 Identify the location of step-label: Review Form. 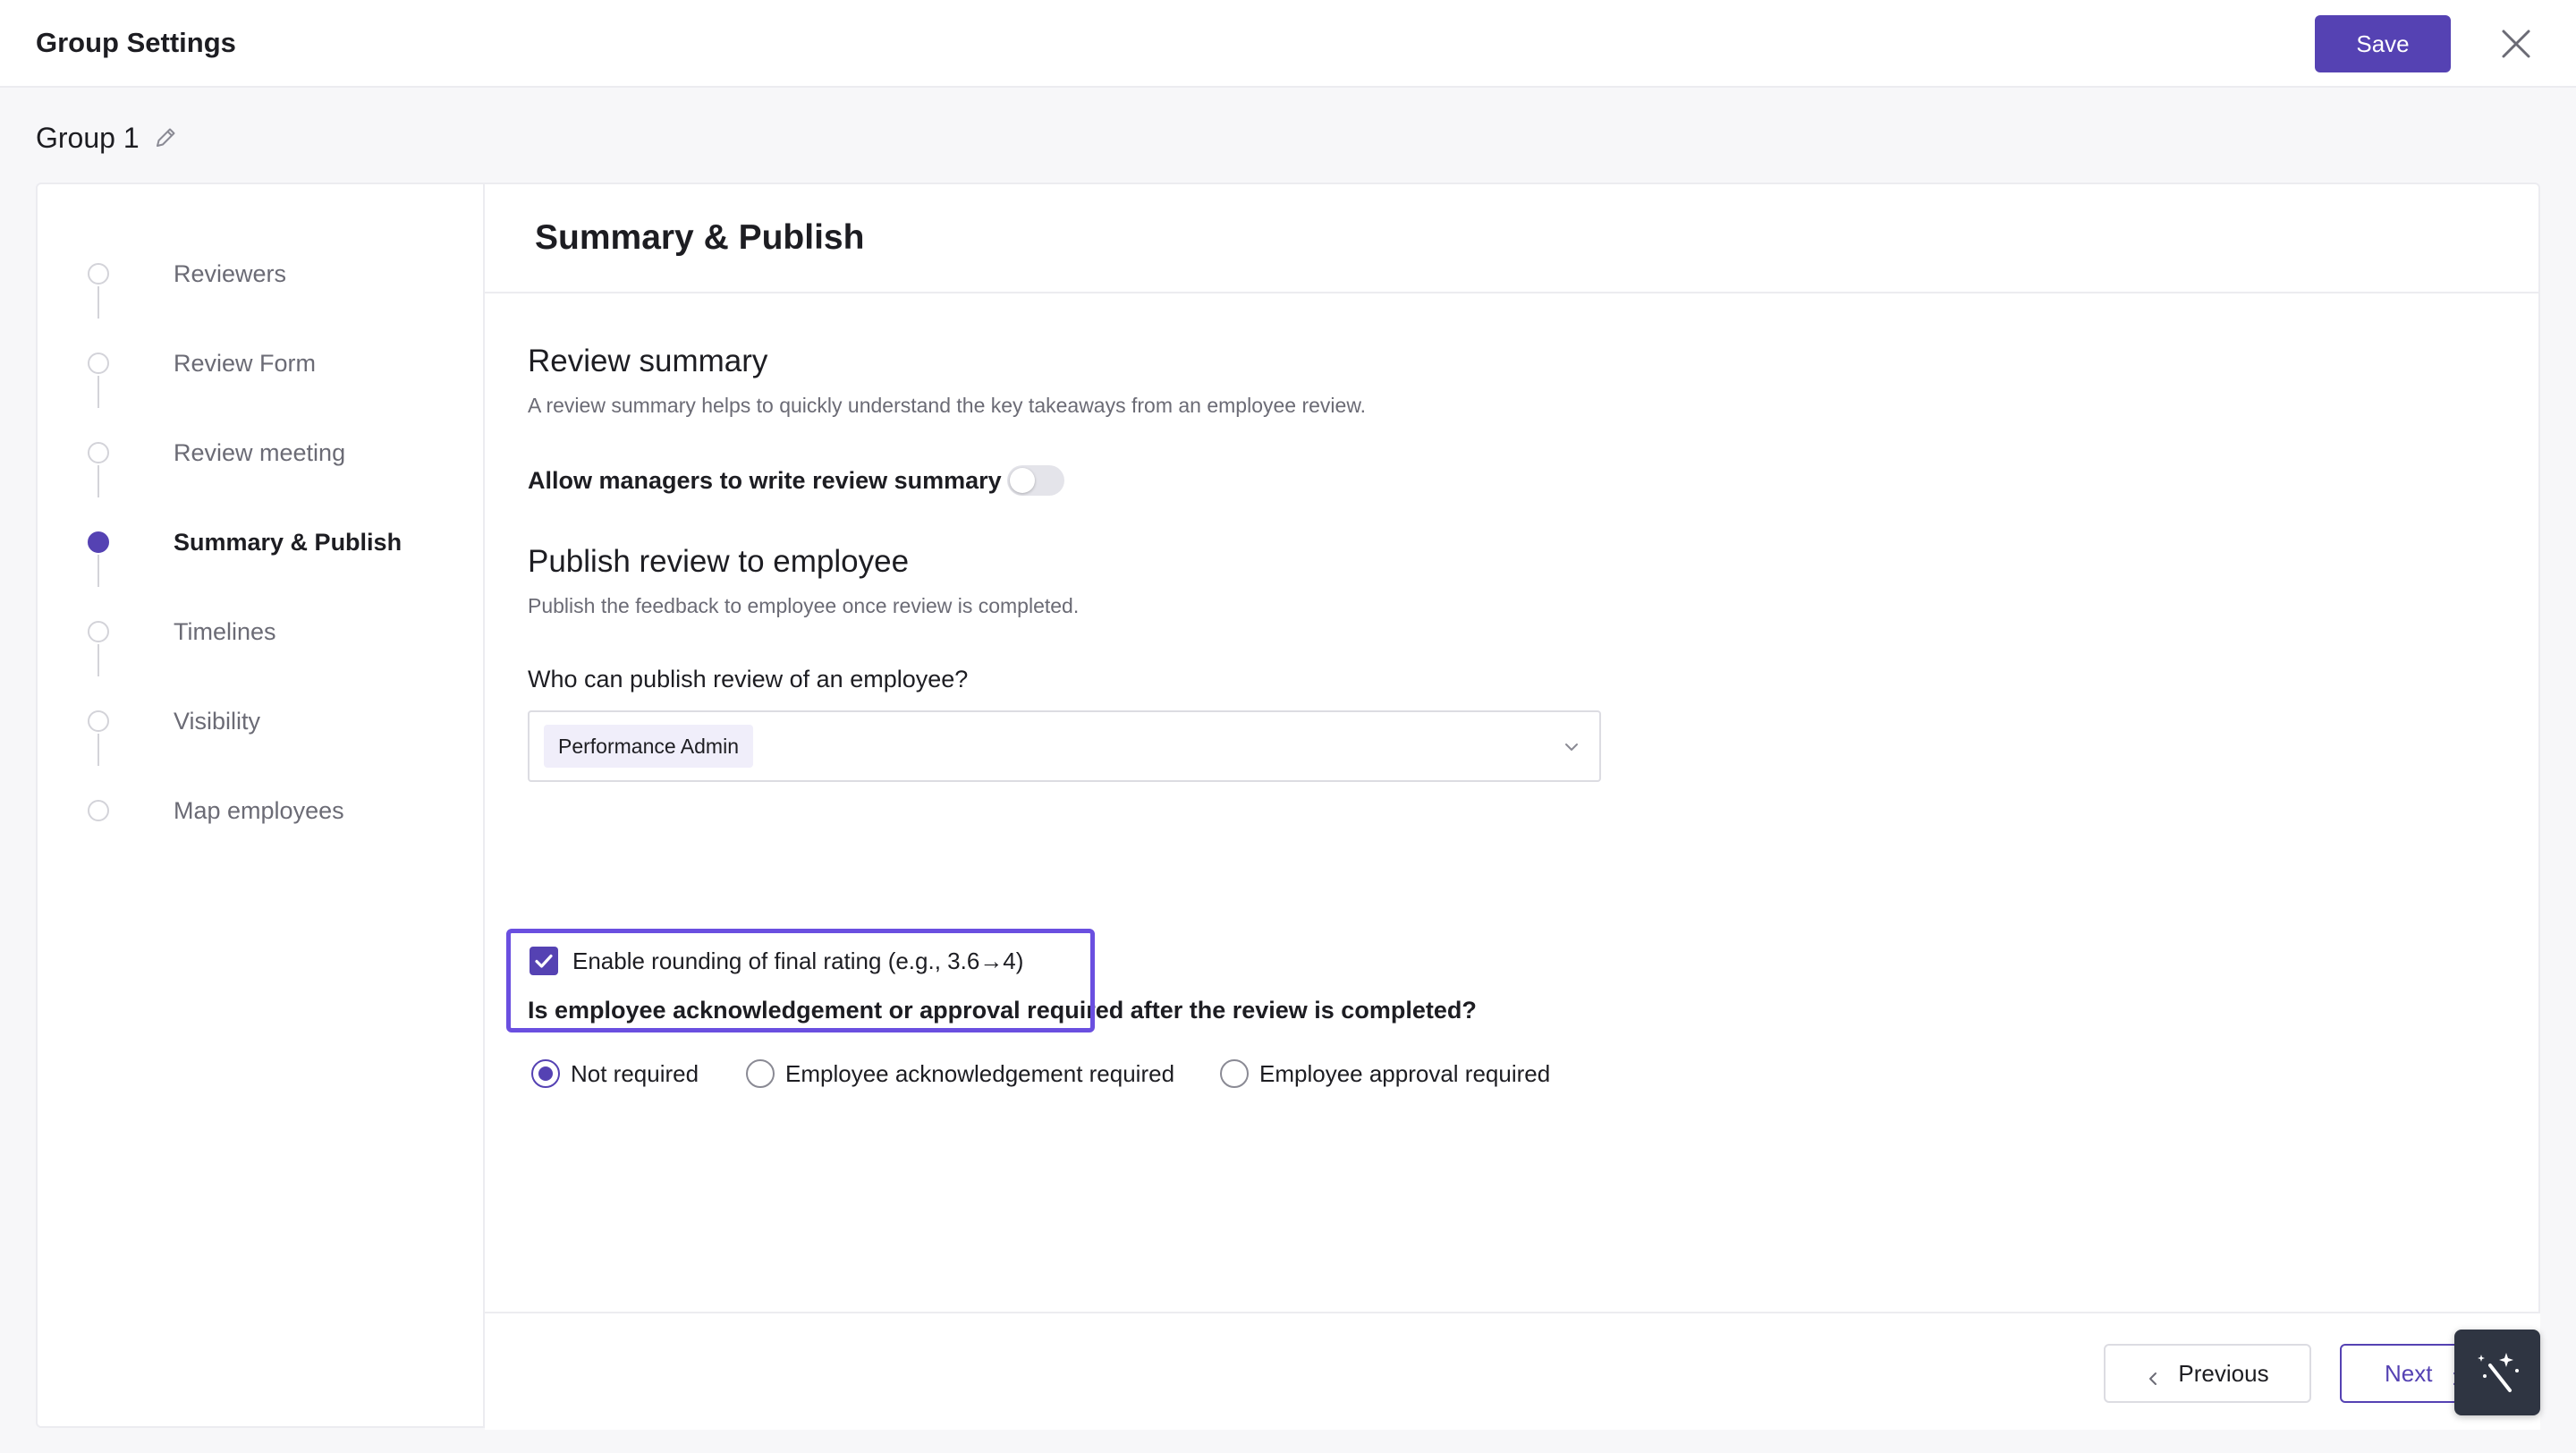
(245, 363).